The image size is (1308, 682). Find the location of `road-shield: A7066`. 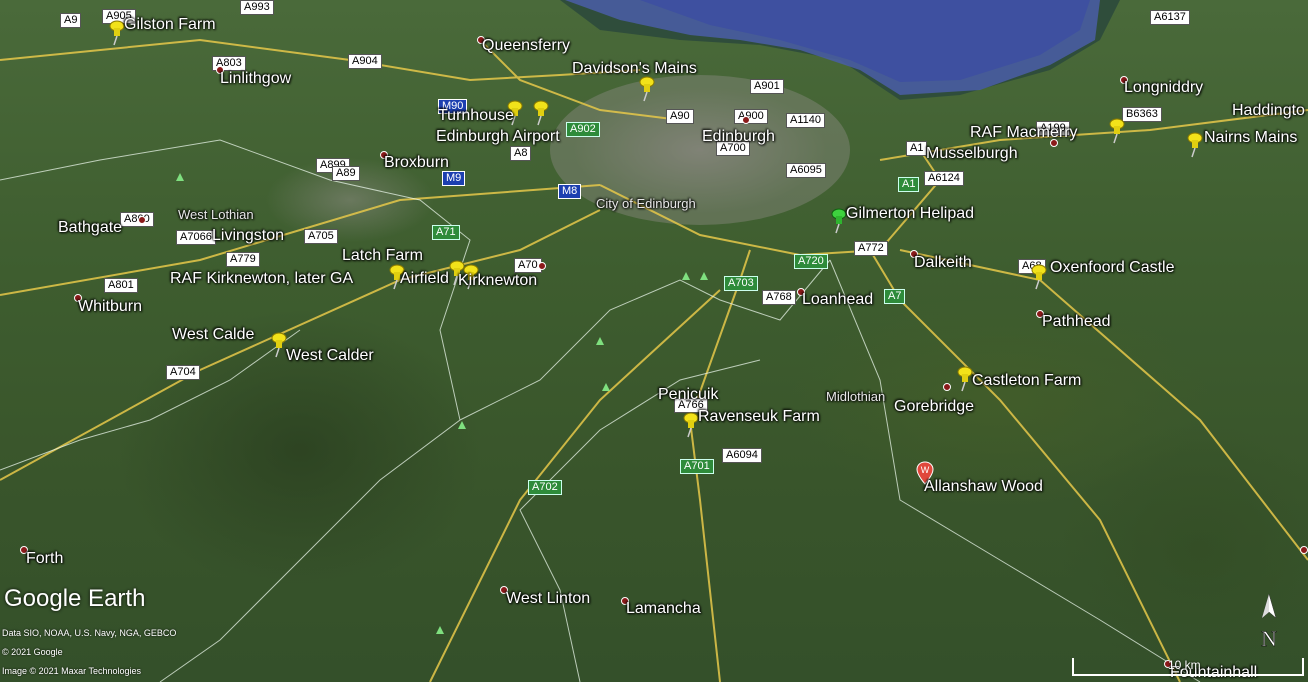

road-shield: A7066 is located at coordinates (196, 237).